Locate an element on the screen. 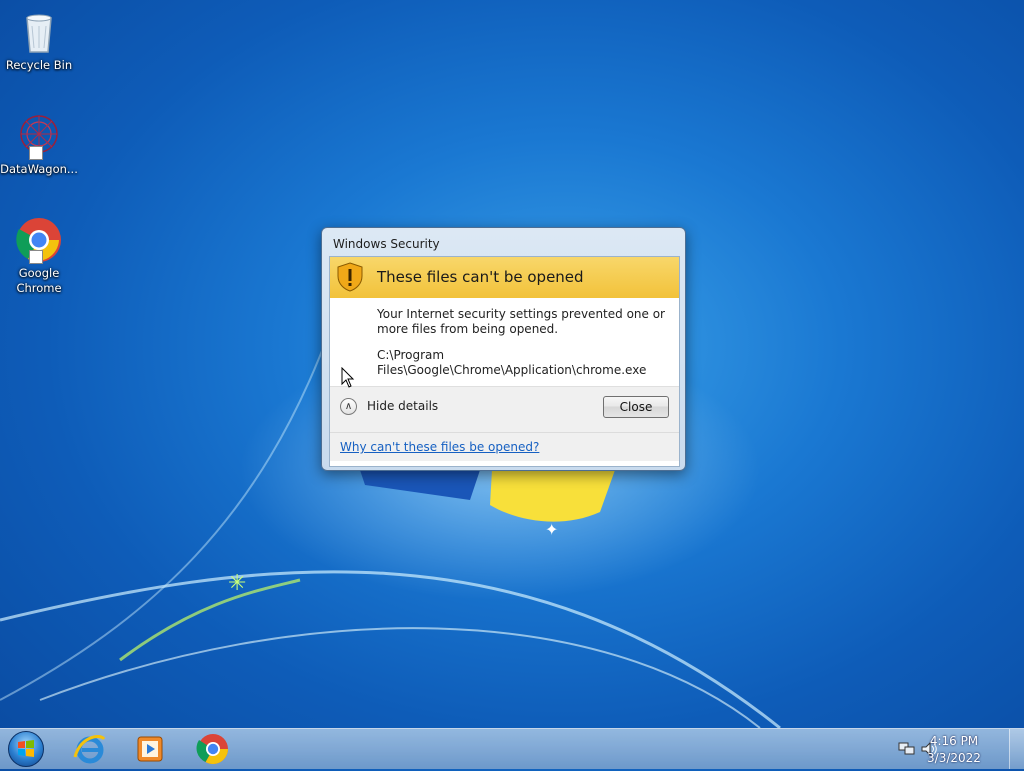 The height and width of the screenshot is (771, 1024). dialog-heading: These files can't be opened is located at coordinates (480, 277).